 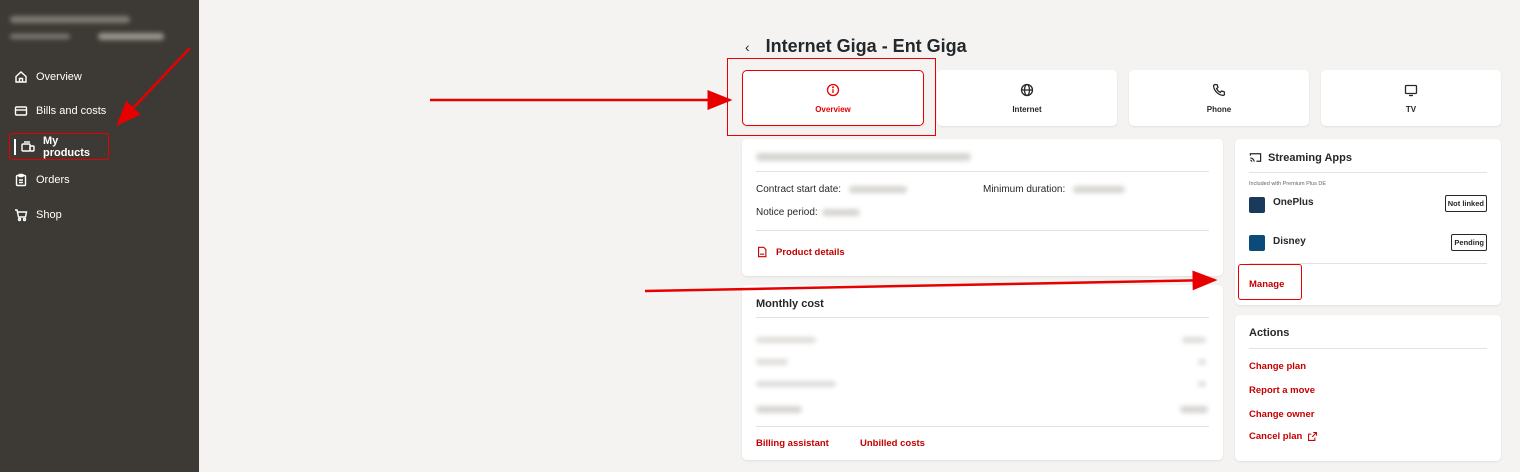 I want to click on arrow-to-manage, so click(x=931, y=281).